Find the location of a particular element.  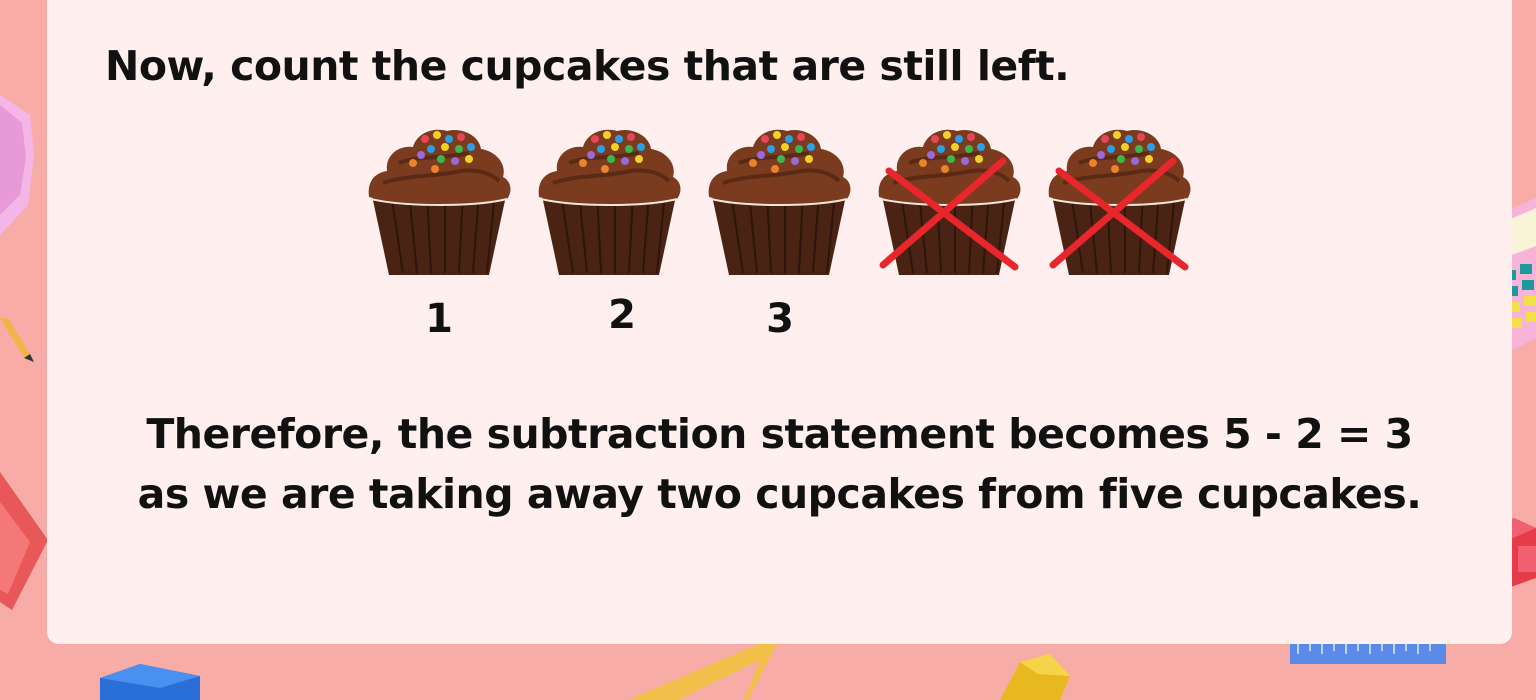

ruler-icon is located at coordinates (1368, 654).